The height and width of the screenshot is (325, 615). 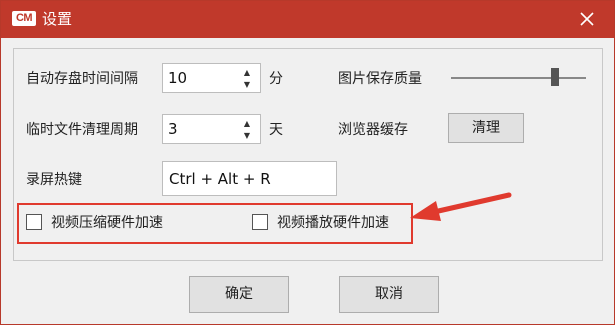 What do you see at coordinates (276, 130) in the screenshot?
I see `cleanup-unit: 天` at bounding box center [276, 130].